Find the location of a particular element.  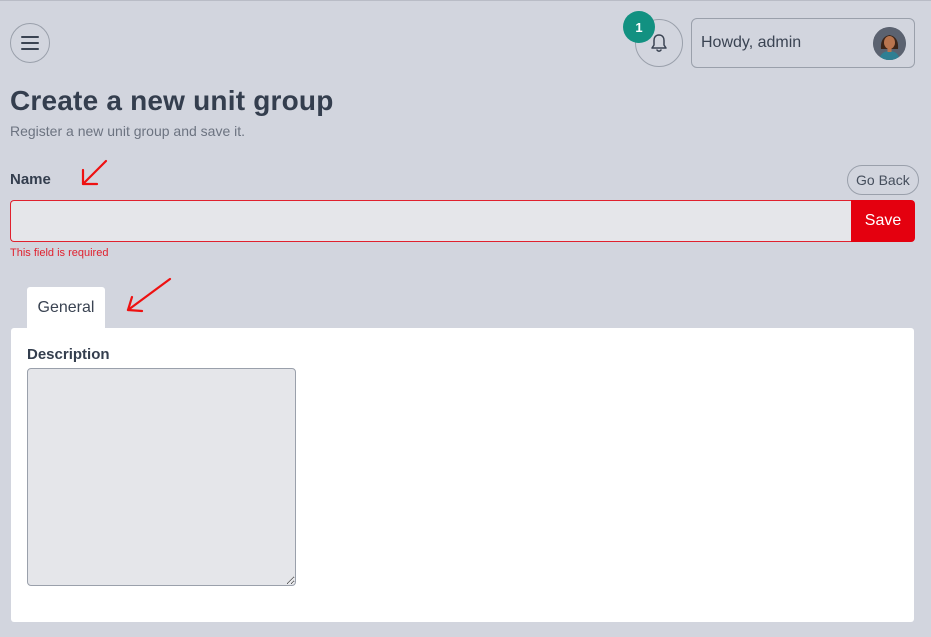

bell-icon is located at coordinates (659, 43).